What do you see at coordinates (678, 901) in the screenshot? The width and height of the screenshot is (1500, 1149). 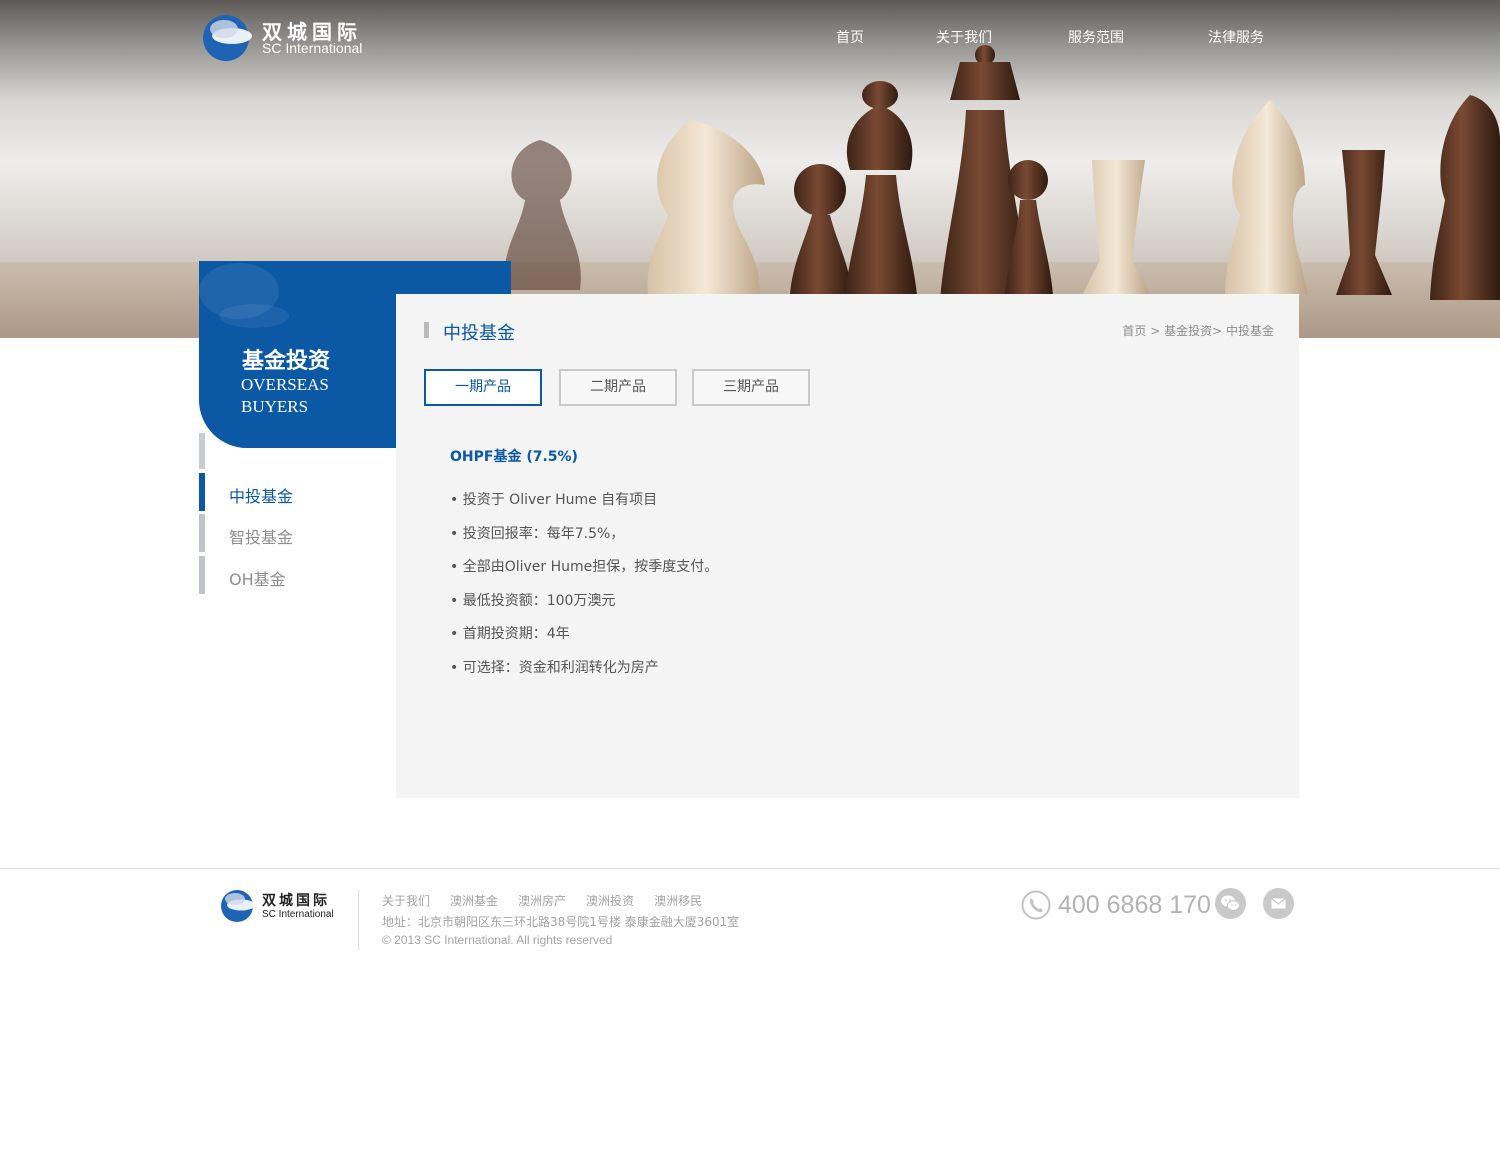 I see `footer-link-immigration: 澳洲移民` at bounding box center [678, 901].